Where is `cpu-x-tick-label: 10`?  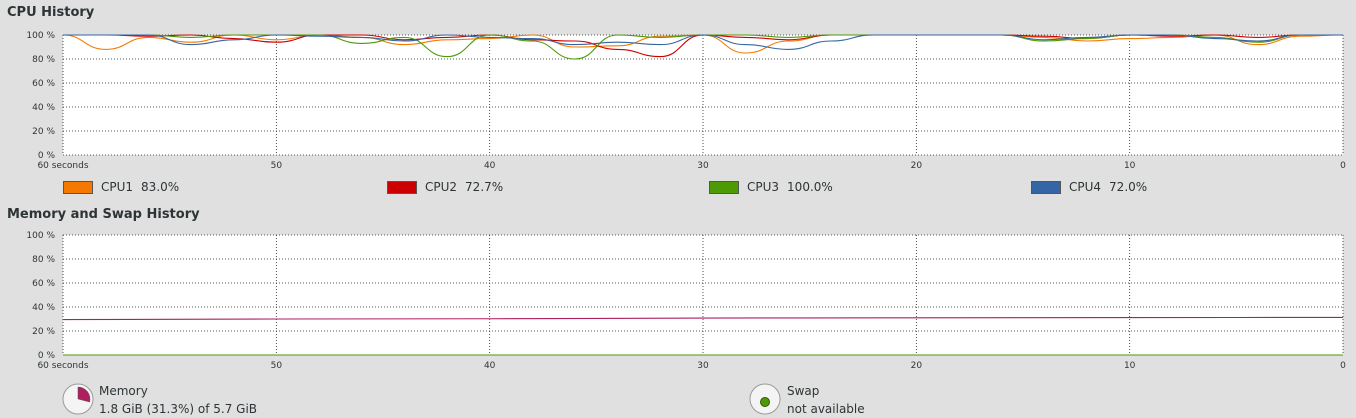
cpu-x-tick-label: 10 is located at coordinates (1130, 166).